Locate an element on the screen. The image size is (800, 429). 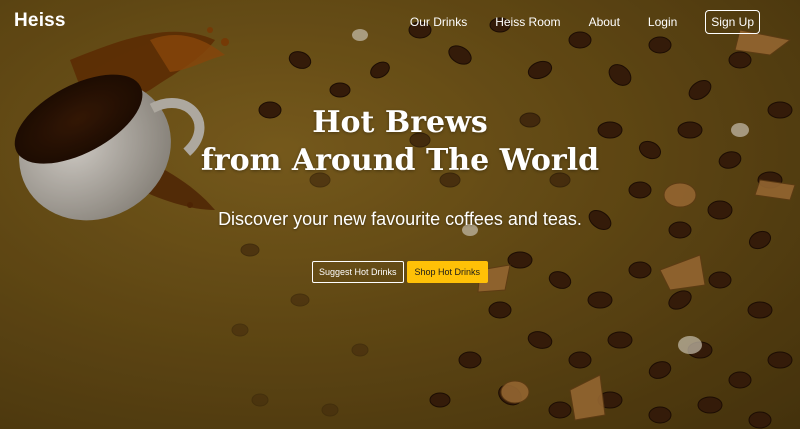
hero-title-line2: from Around The World is located at coordinates (400, 160).